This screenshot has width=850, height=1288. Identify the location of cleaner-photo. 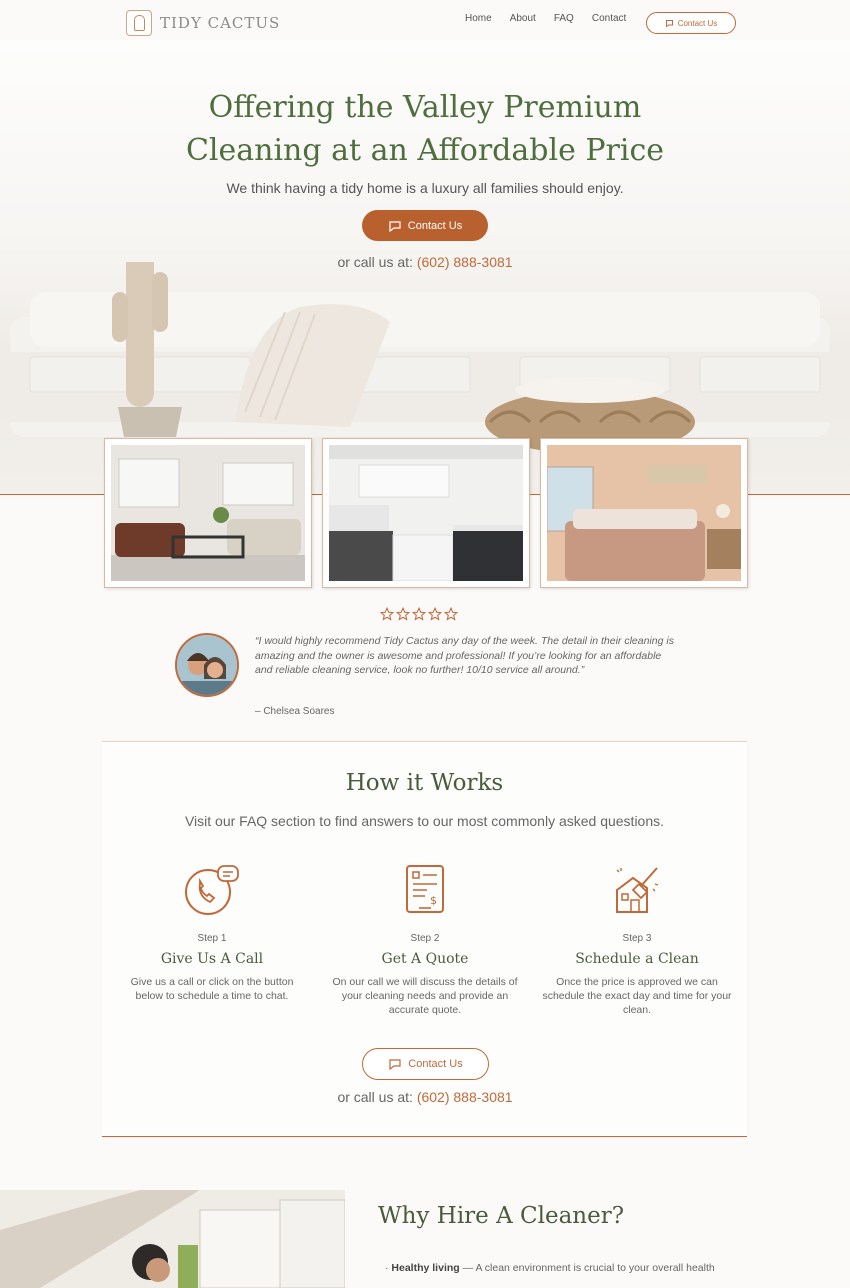
(172, 1239).